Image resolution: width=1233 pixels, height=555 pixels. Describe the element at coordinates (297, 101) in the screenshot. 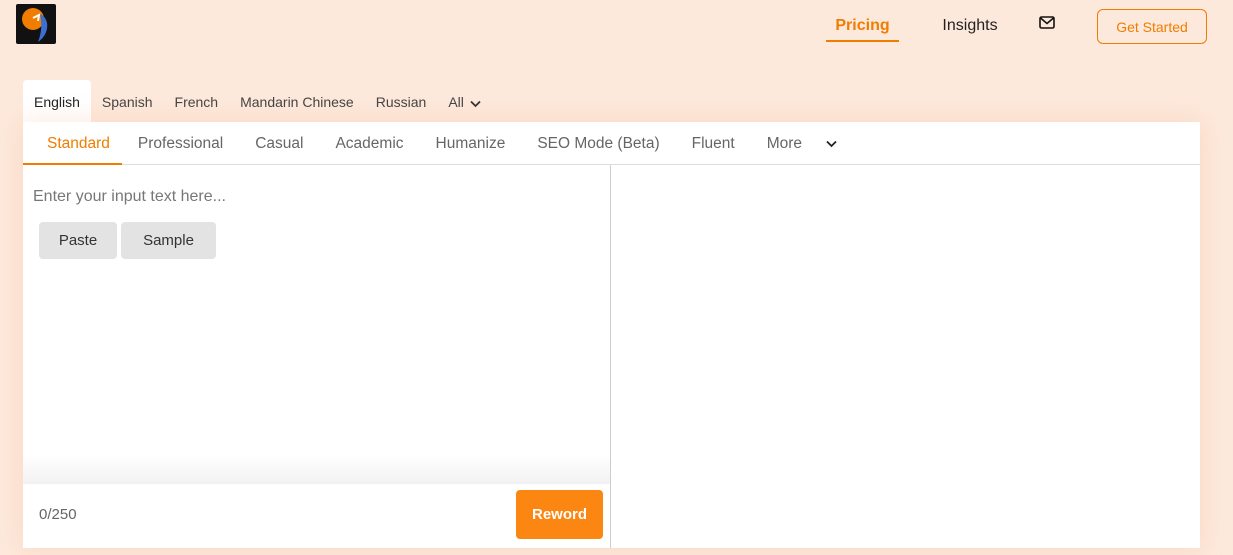

I see `lang-tab-mandarin: Mandarin Chinese` at that location.